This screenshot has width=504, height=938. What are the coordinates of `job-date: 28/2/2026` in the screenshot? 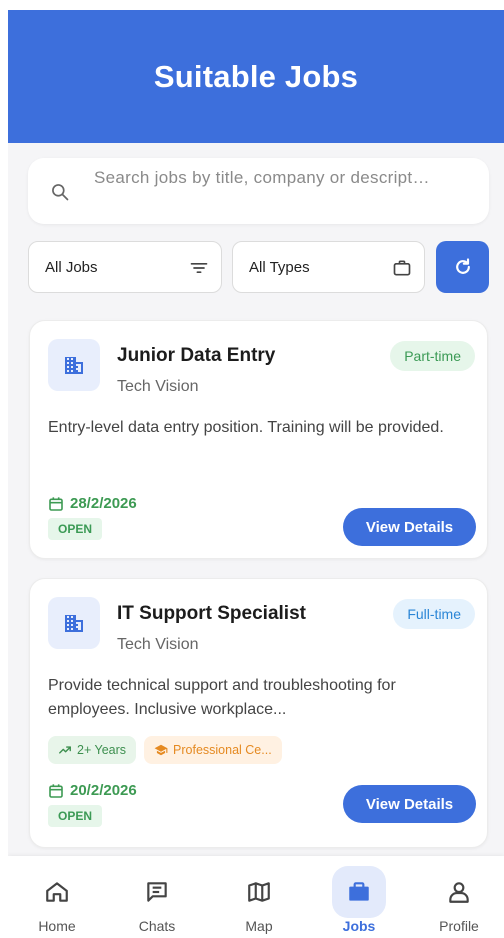 It's located at (92, 503).